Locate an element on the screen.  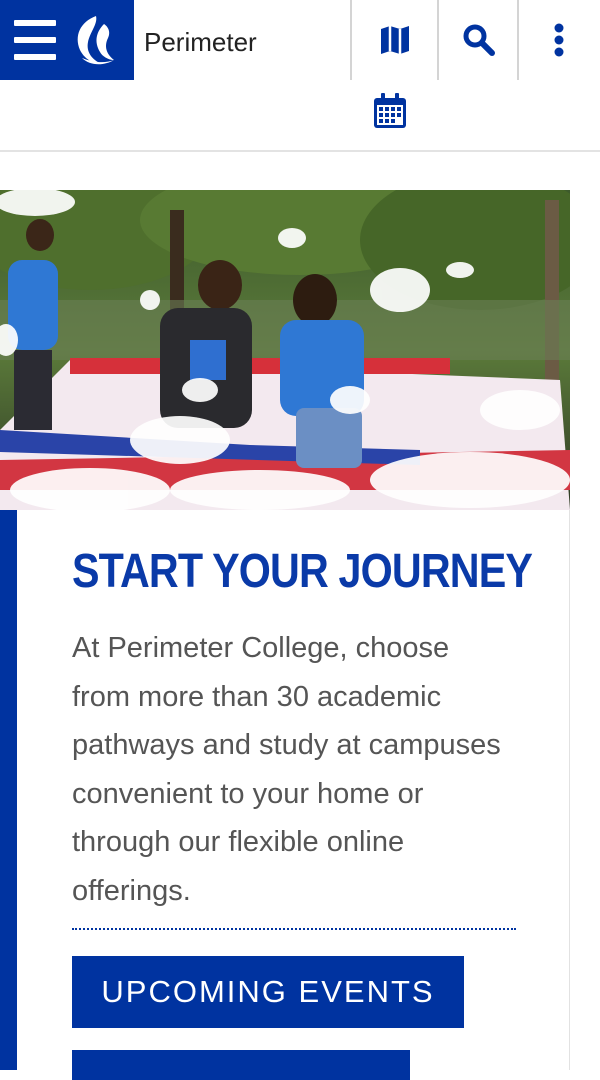
calendar-icon is located at coordinates (390, 110).